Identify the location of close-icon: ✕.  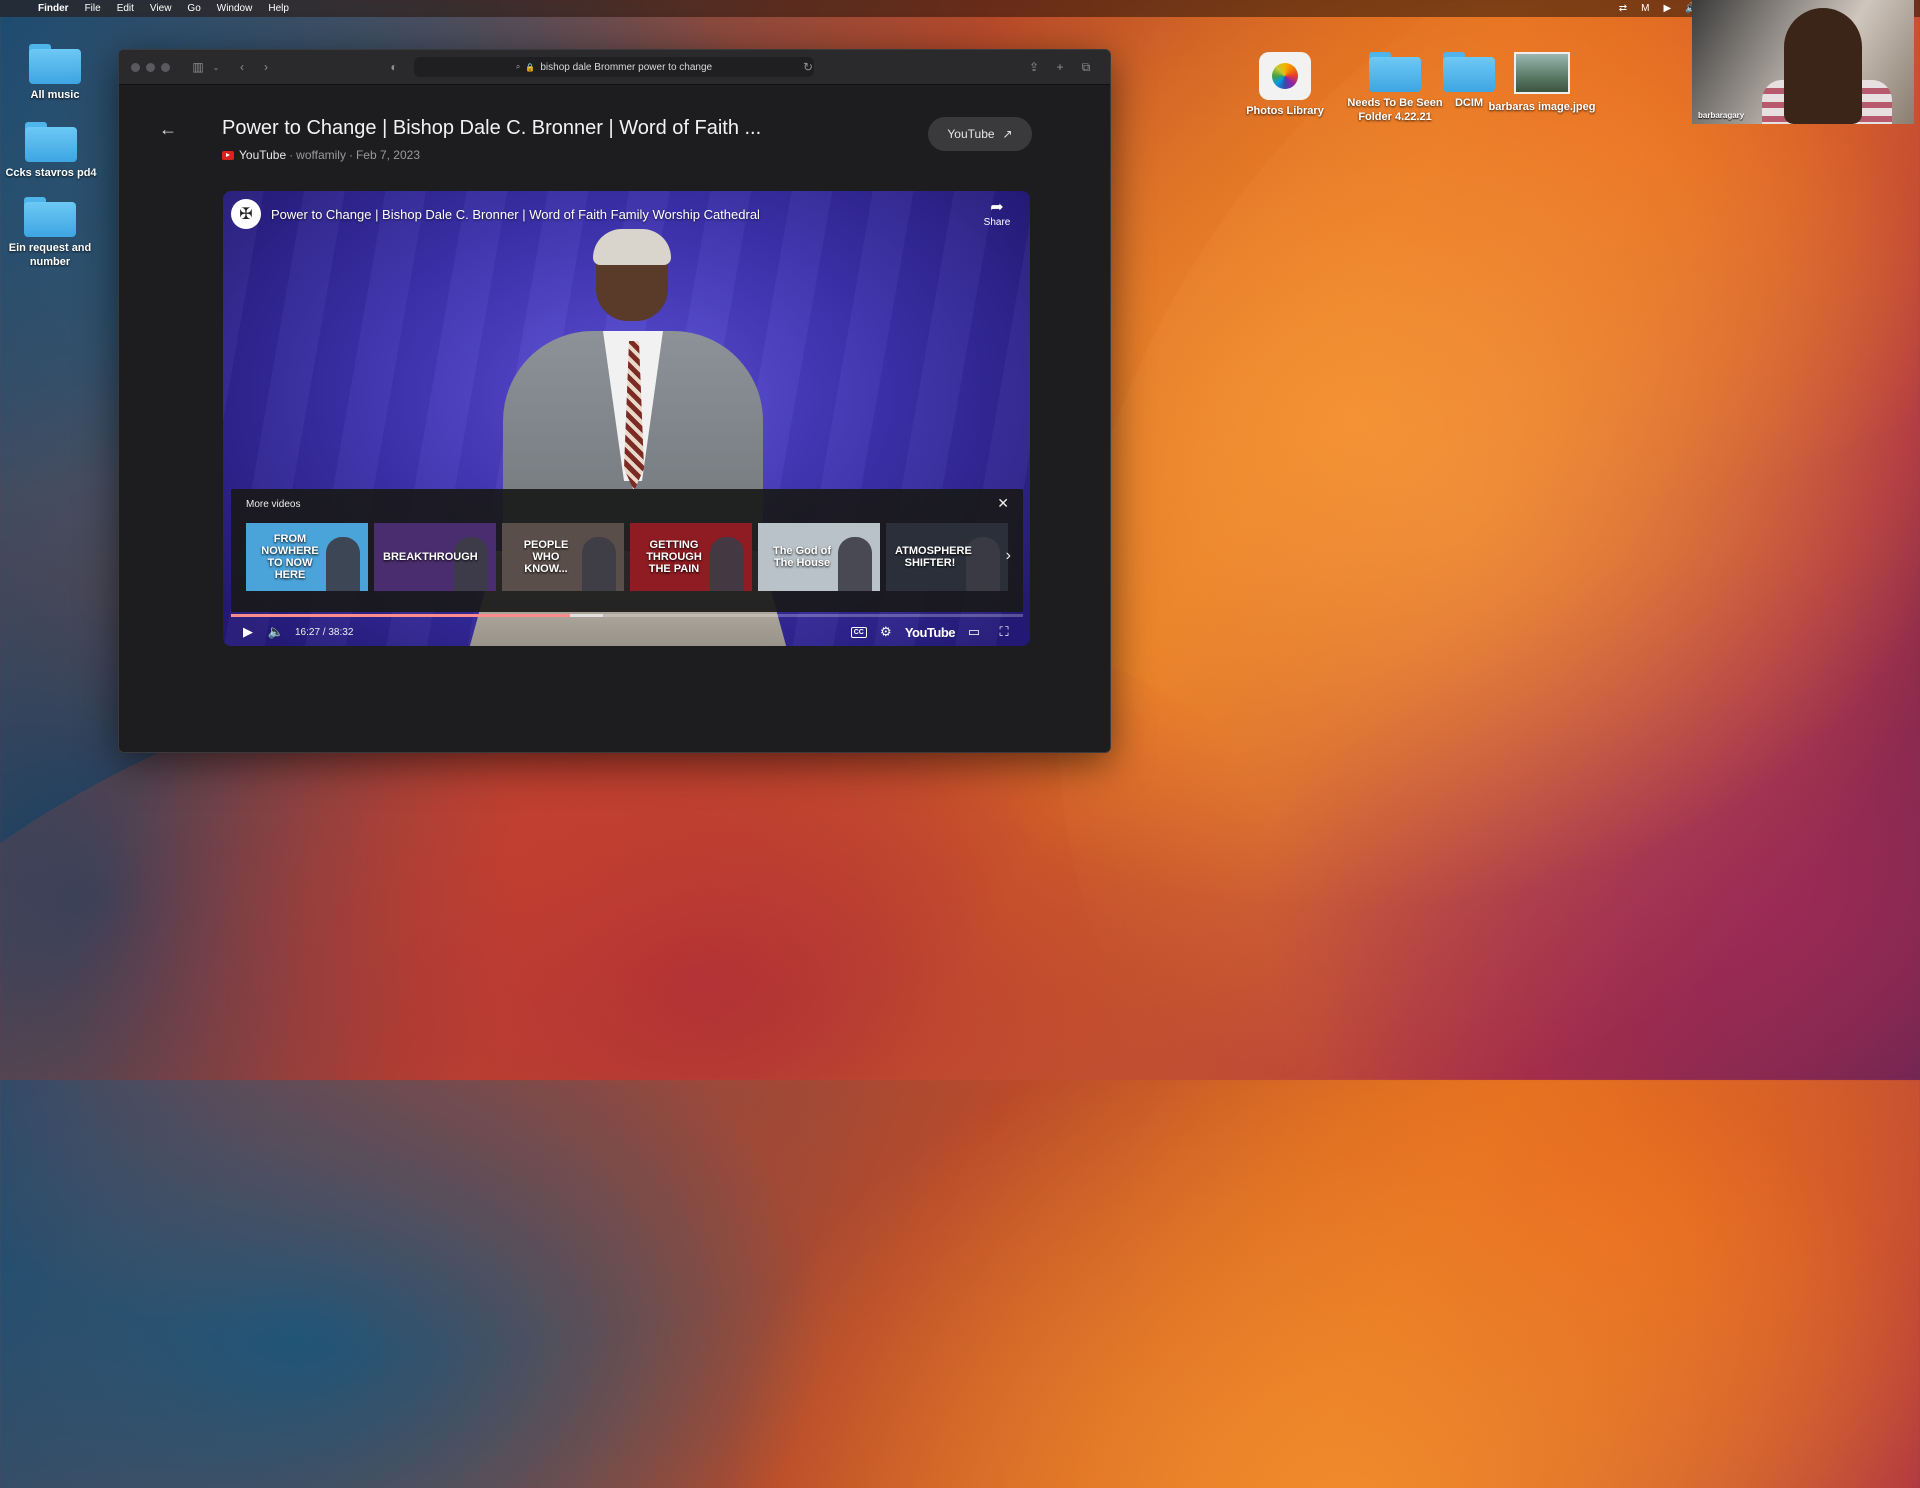
(1003, 503).